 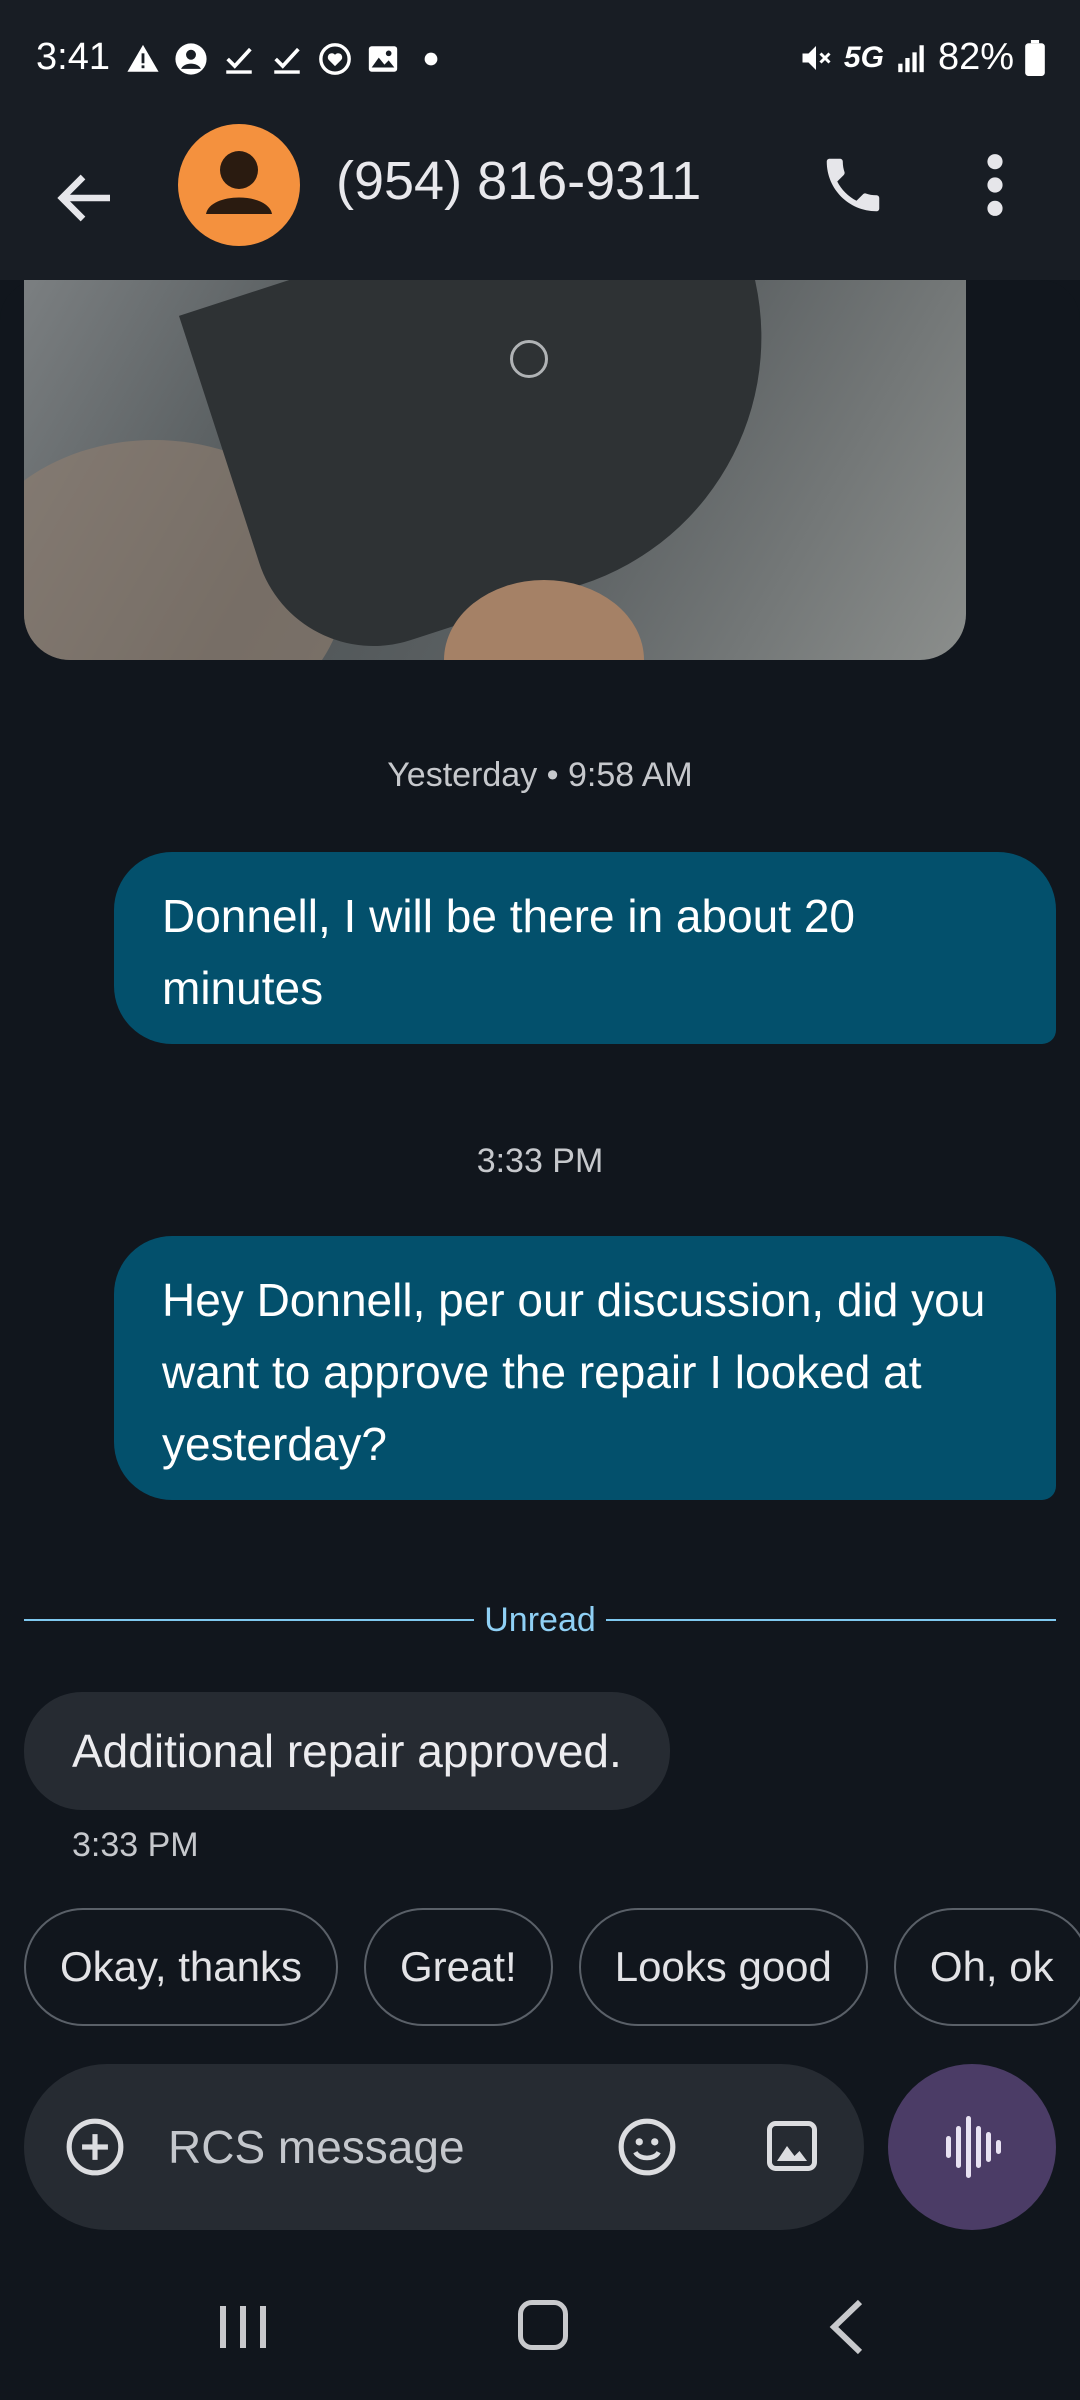 I want to click on voice-message-button, so click(x=972, y=2147).